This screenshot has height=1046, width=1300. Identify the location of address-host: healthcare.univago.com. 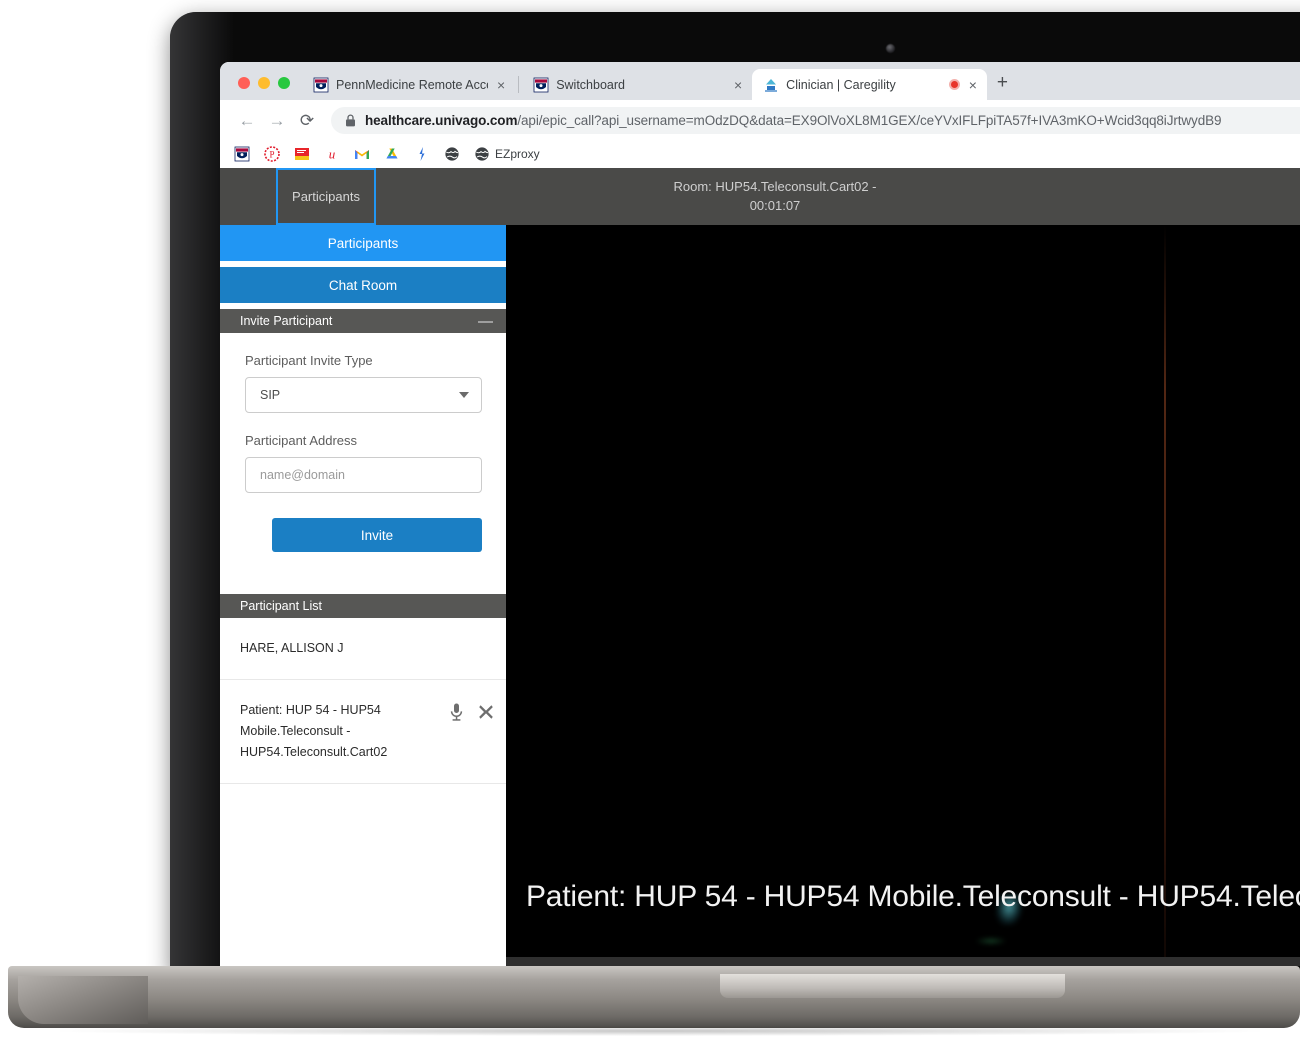
(441, 120).